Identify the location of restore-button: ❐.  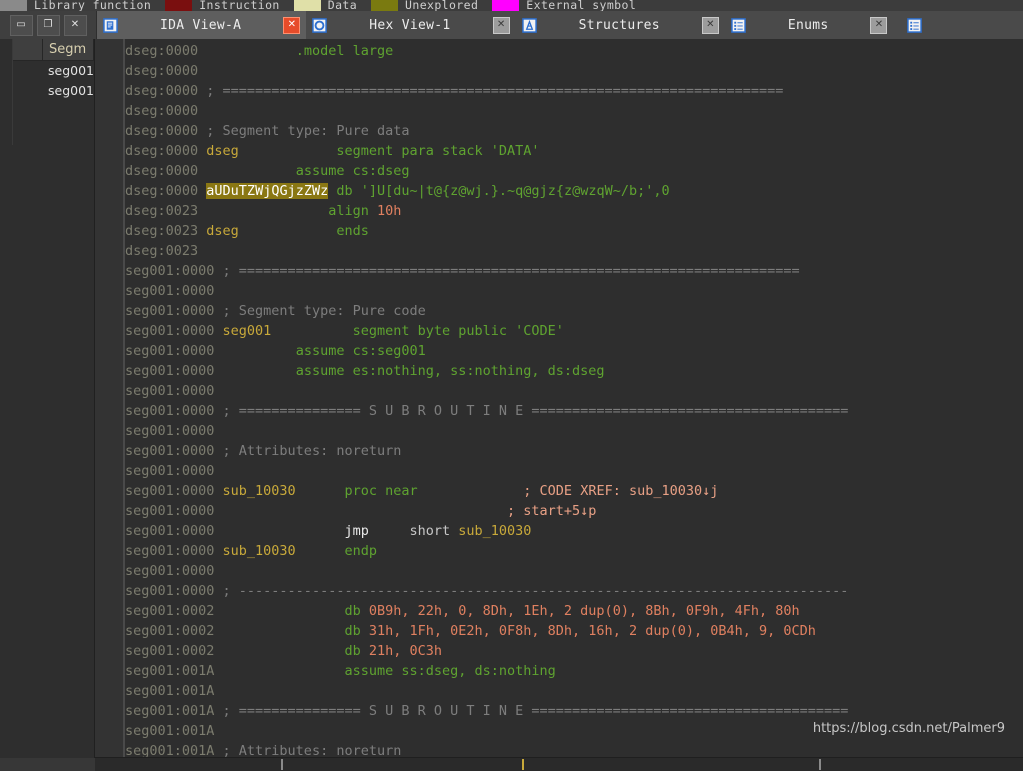
(48, 25).